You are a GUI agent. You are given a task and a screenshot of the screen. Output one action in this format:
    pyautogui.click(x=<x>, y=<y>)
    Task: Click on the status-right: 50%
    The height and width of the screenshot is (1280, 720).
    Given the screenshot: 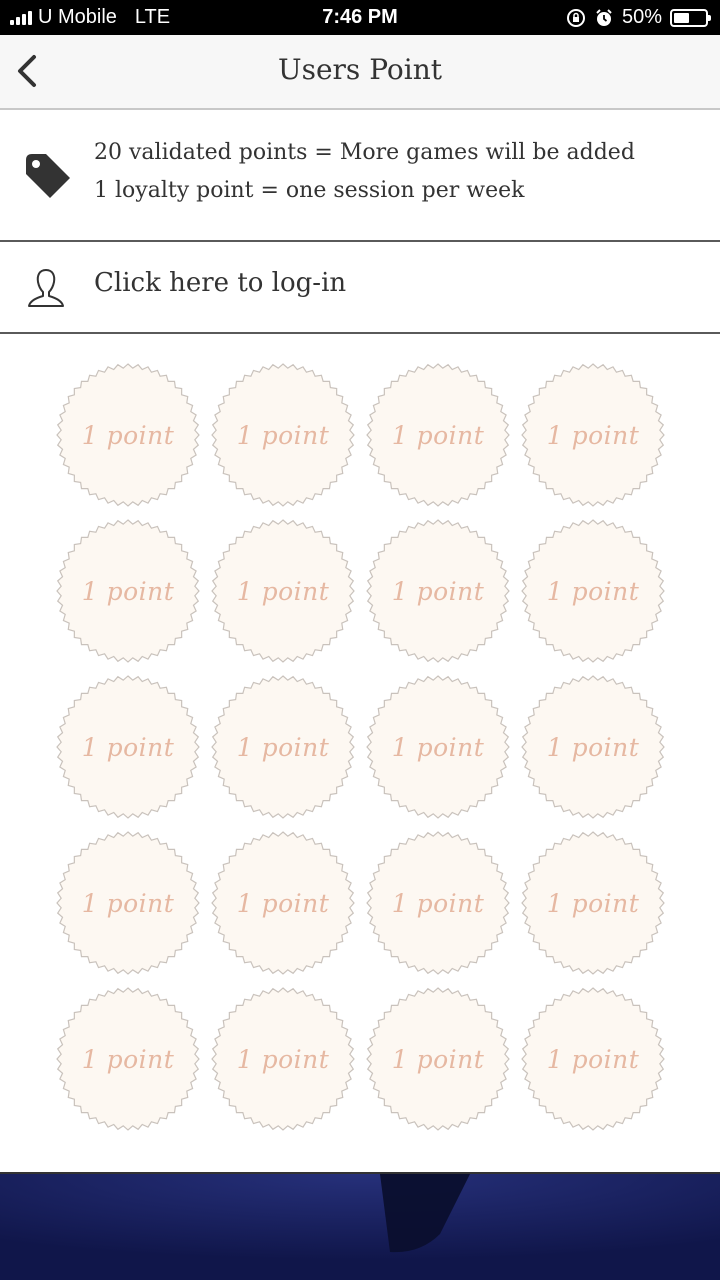 What is the action you would take?
    pyautogui.click(x=638, y=17)
    